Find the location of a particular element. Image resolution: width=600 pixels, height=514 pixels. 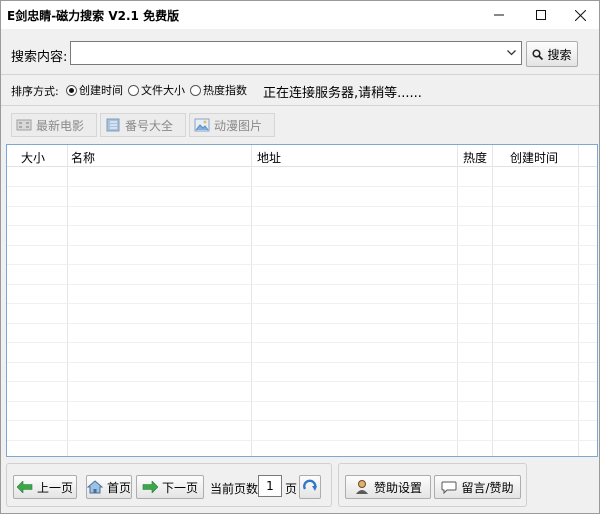

window-title: E剑忠睛-磁力搜索 V2.1 免费版 is located at coordinates (93, 16).